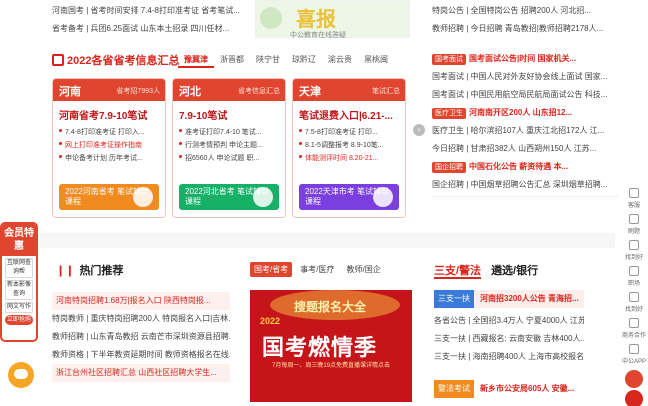 This screenshot has width=648, height=406. Describe the element at coordinates (143, 197) in the screenshot. I see `course-avatar-icon` at that location.